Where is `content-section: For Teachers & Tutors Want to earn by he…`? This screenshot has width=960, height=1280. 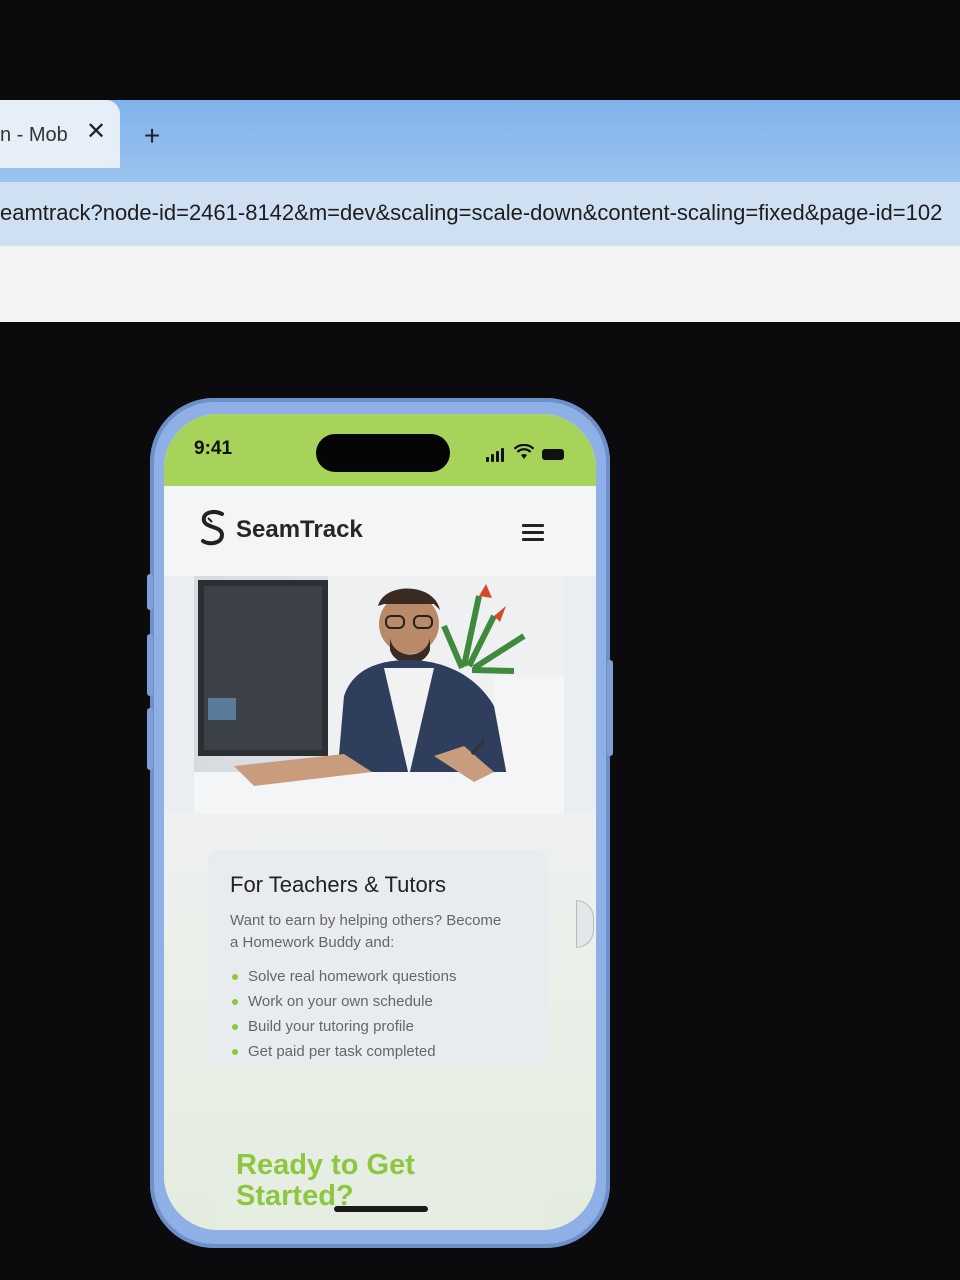
content-section: For Teachers & Tutors Want to earn by he… is located at coordinates (380, 1022).